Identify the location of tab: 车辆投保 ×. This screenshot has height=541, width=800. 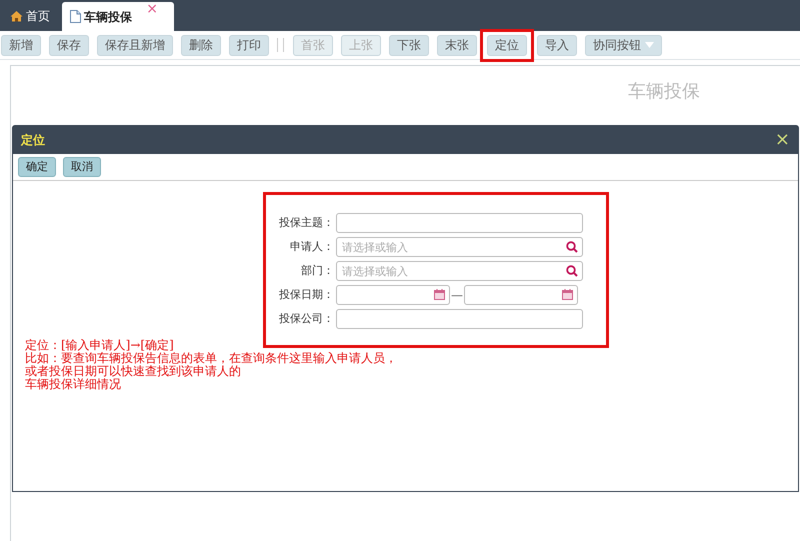
(118, 16).